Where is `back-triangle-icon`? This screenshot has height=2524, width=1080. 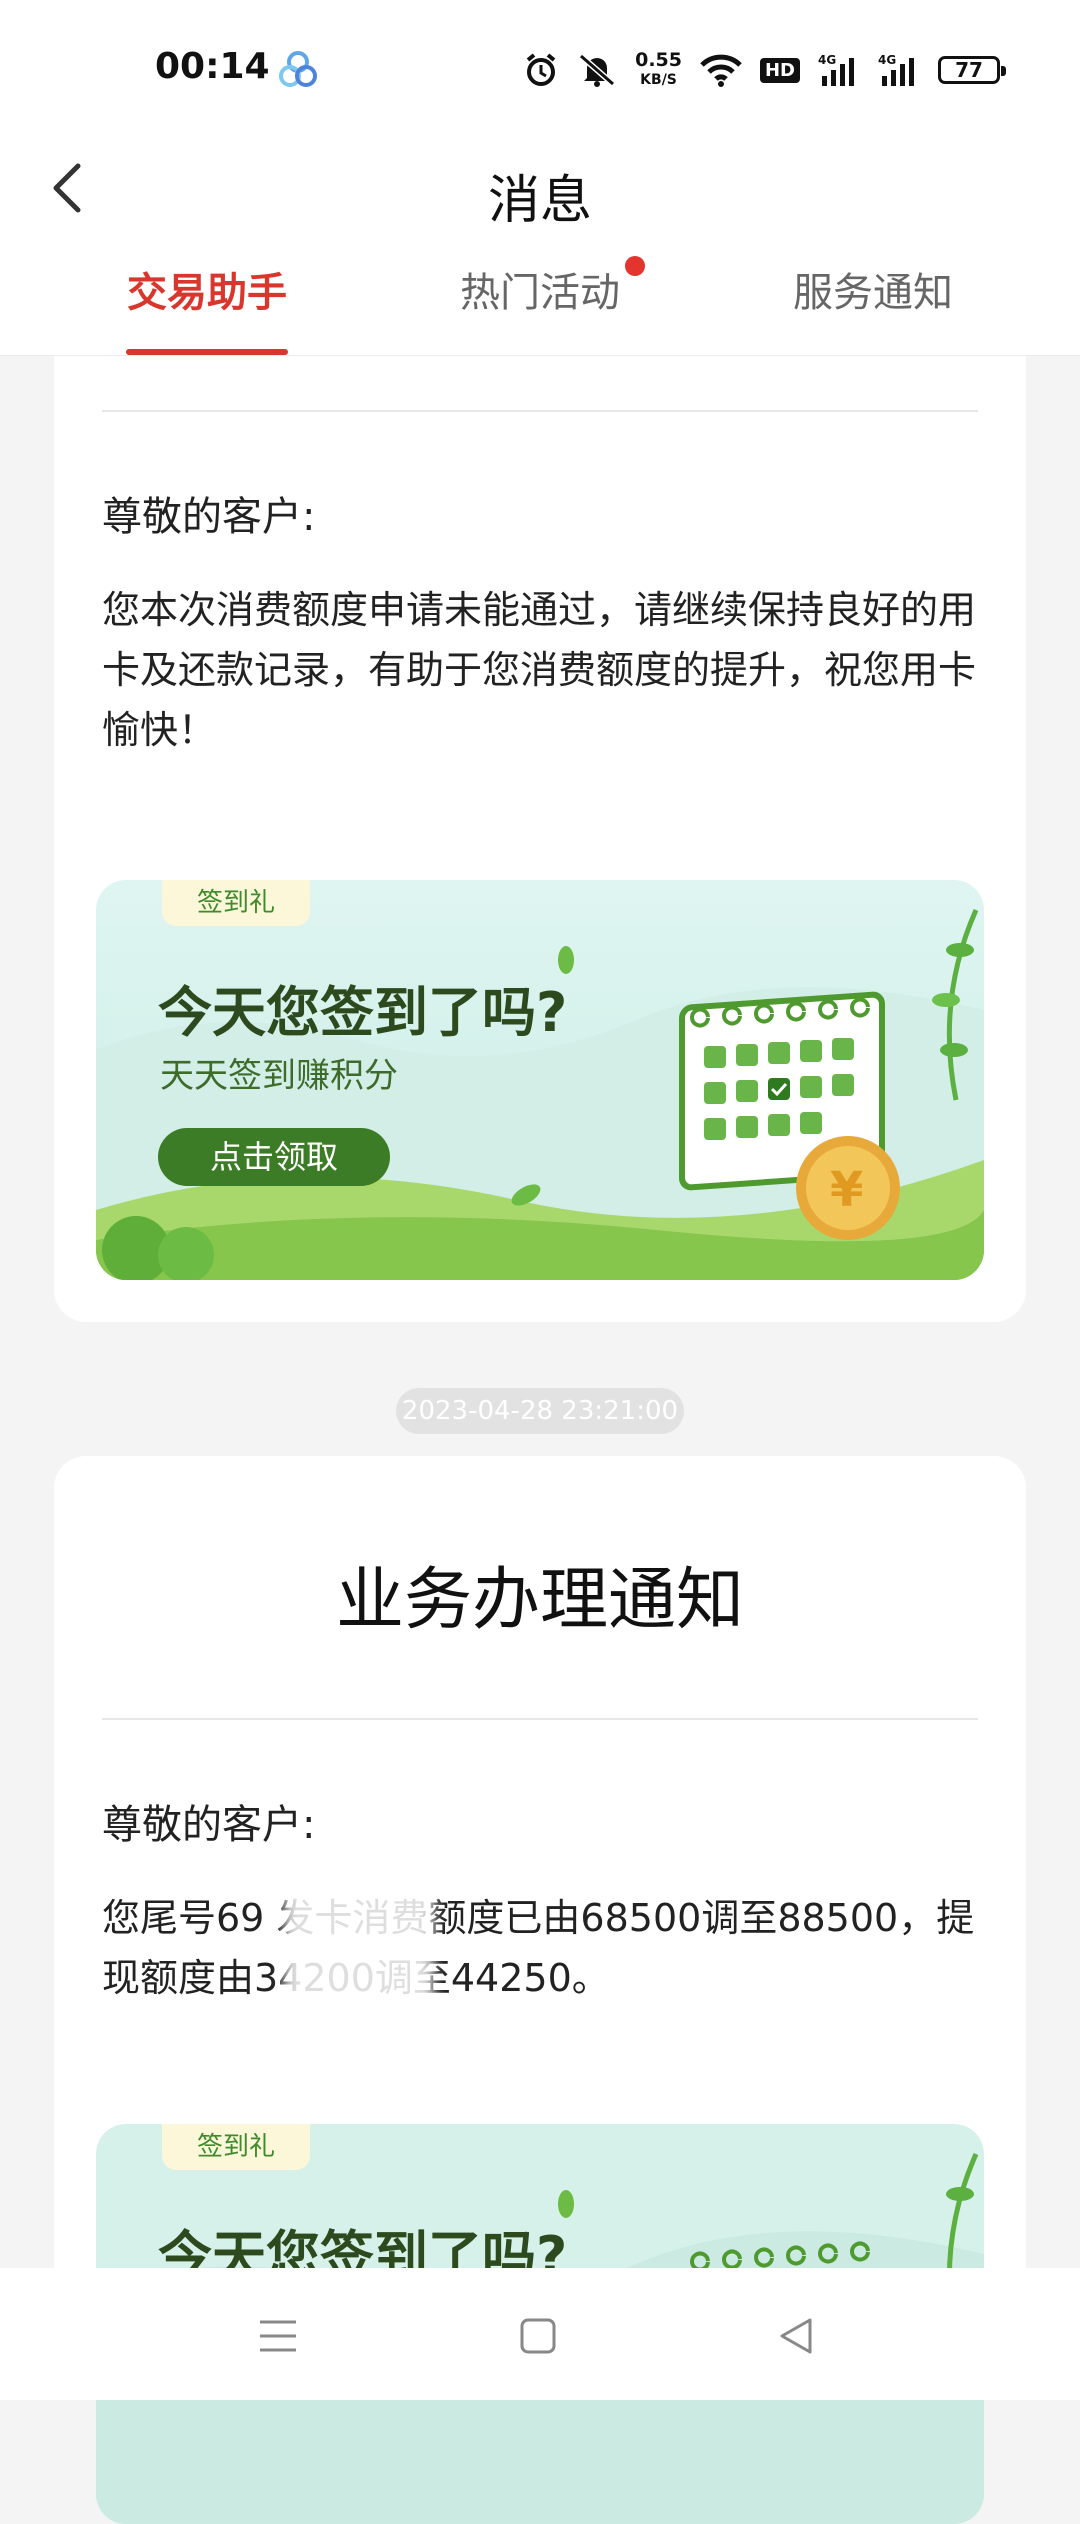 back-triangle-icon is located at coordinates (796, 2336).